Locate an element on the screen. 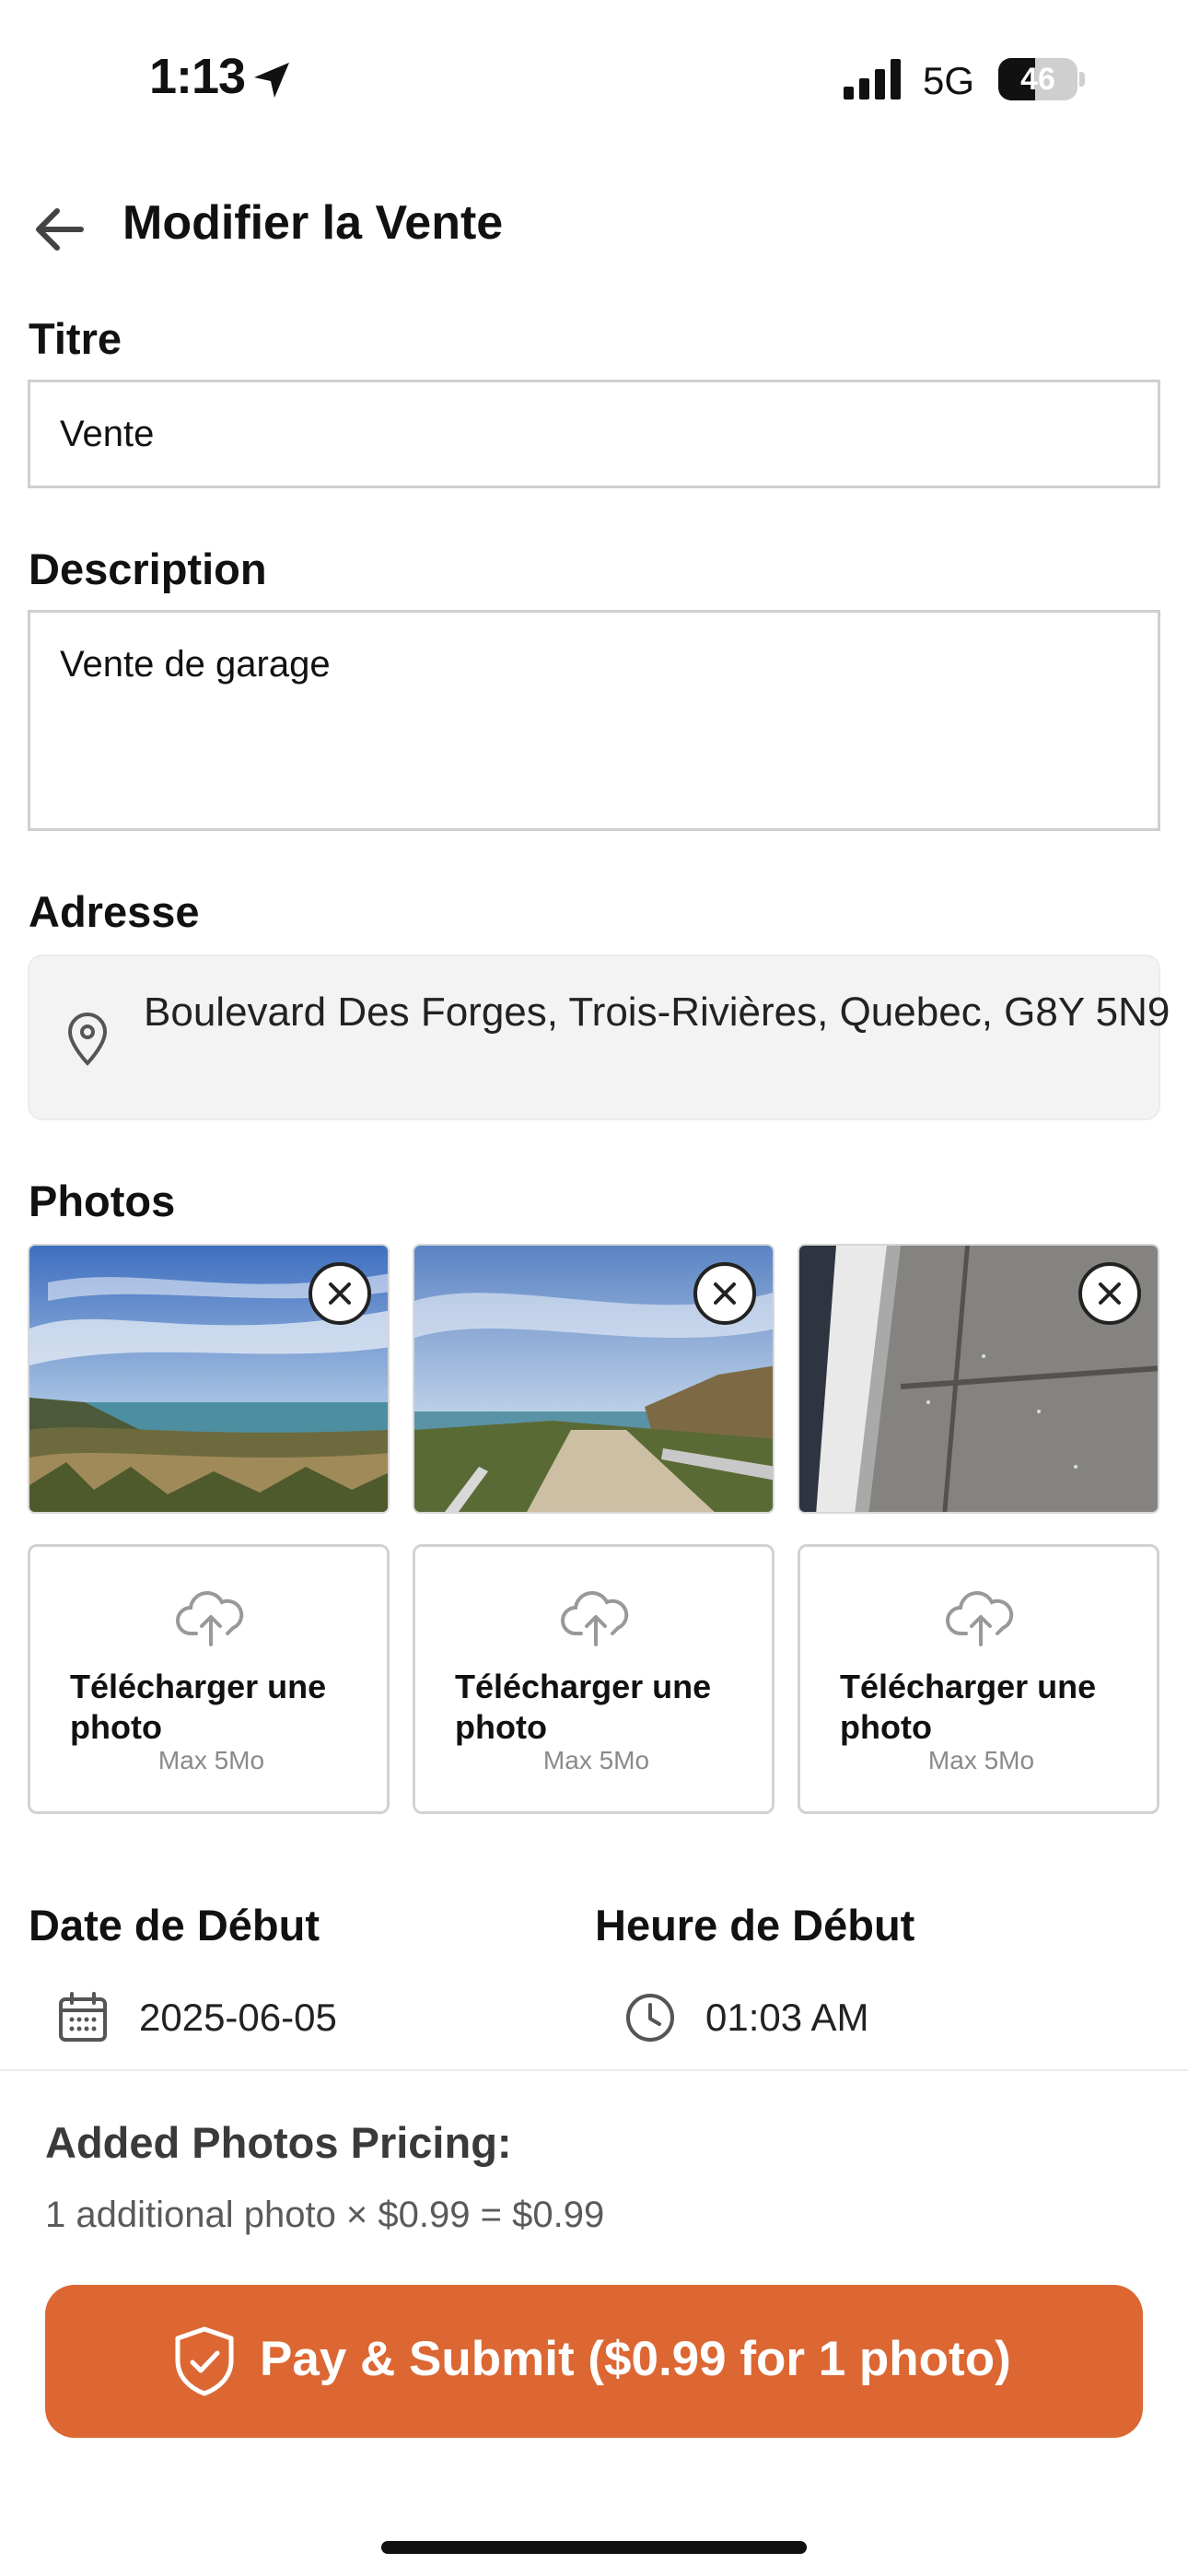  location-arrow-icon is located at coordinates (271, 80).